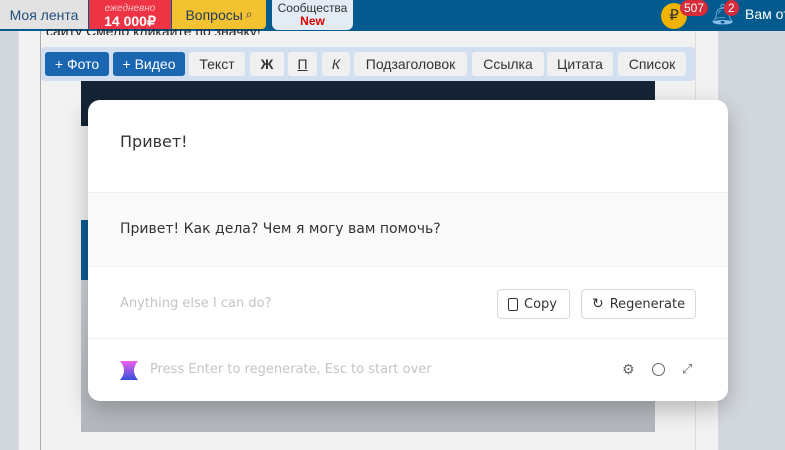  Describe the element at coordinates (149, 64) in the screenshot. I see `add-video-button: + Видео` at that location.